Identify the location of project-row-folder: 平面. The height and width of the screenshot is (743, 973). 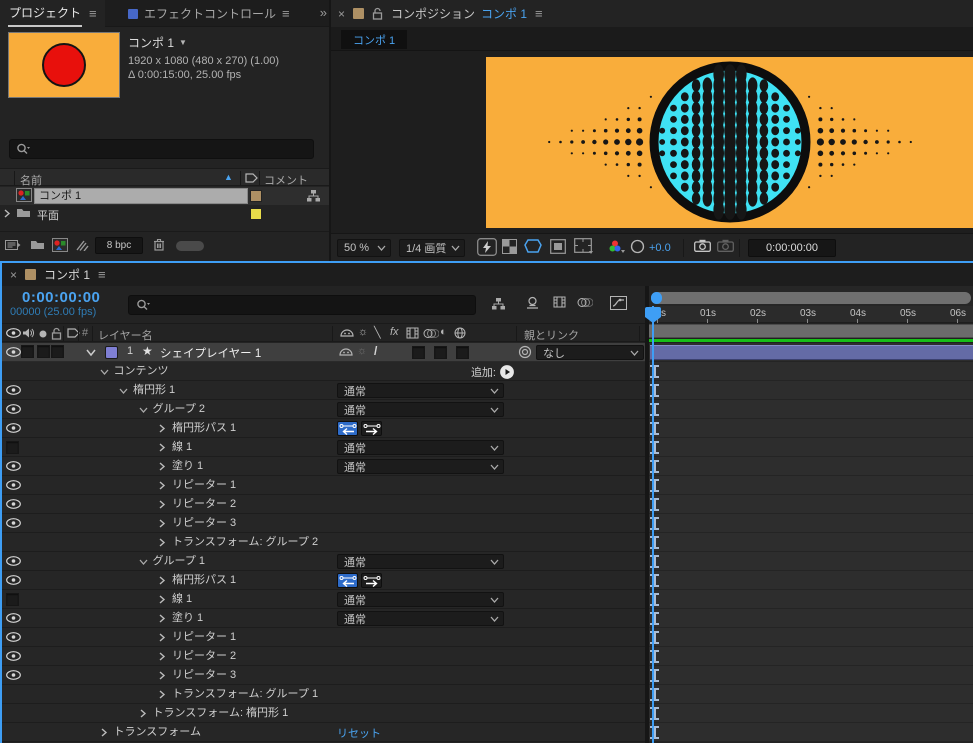
(164, 214).